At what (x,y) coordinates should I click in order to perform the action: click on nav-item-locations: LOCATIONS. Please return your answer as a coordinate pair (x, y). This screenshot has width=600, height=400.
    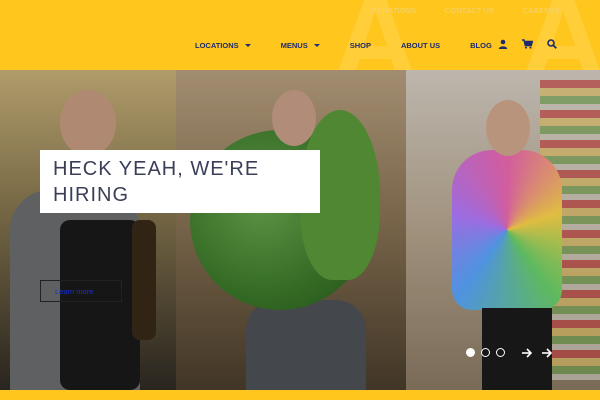
    Looking at the image, I should click on (223, 45).